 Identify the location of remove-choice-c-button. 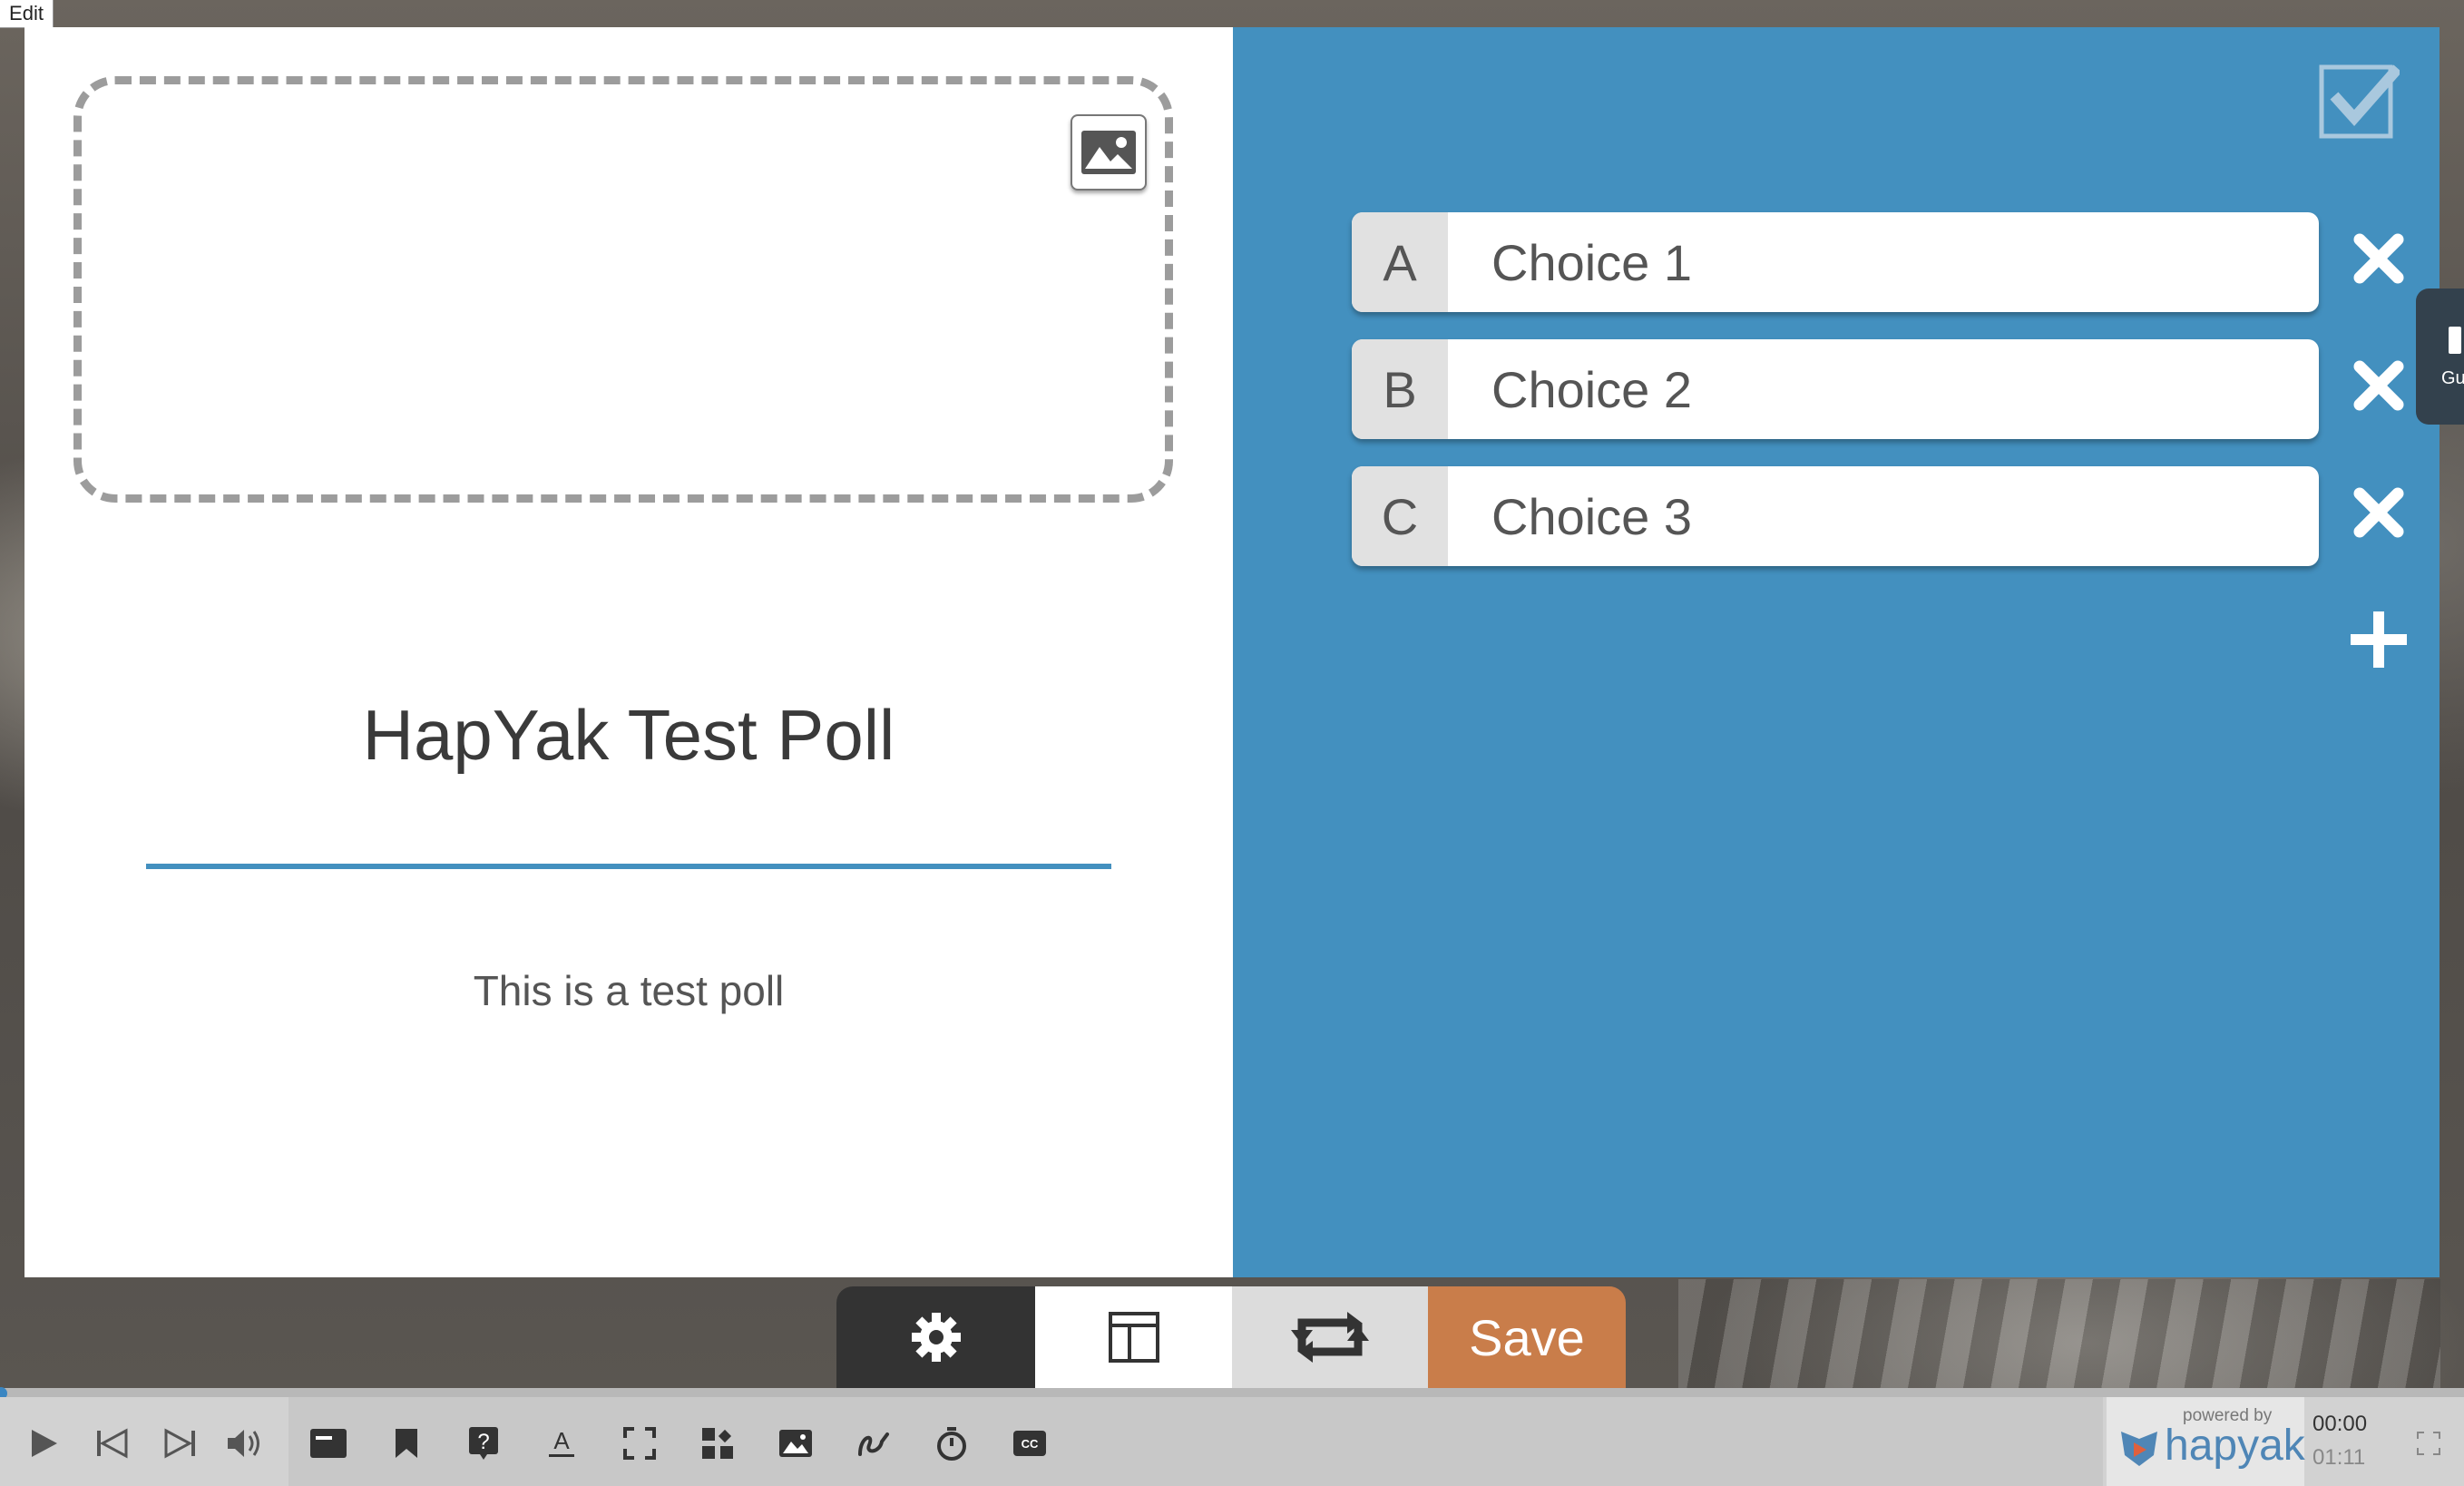
(2378, 512).